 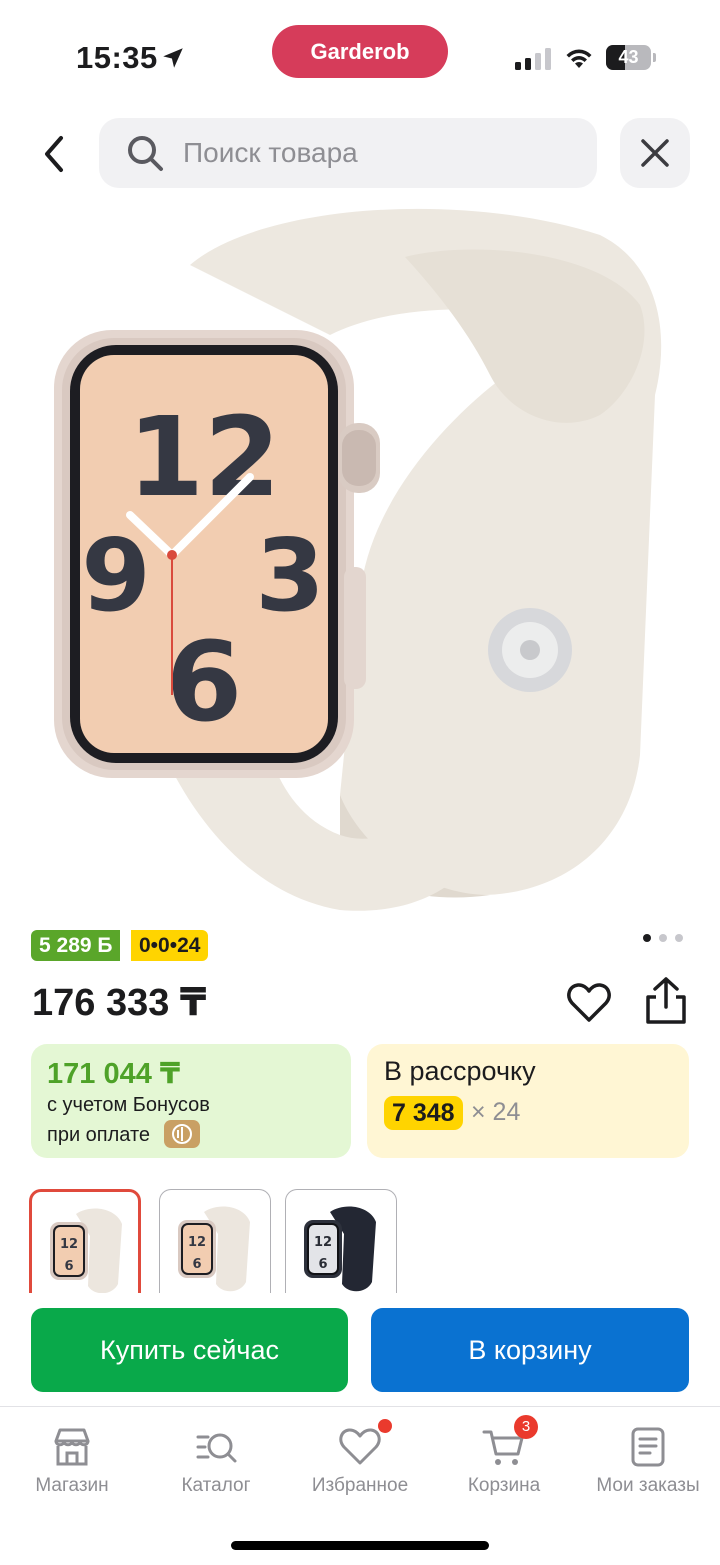 I want to click on close-icon, so click(x=655, y=153).